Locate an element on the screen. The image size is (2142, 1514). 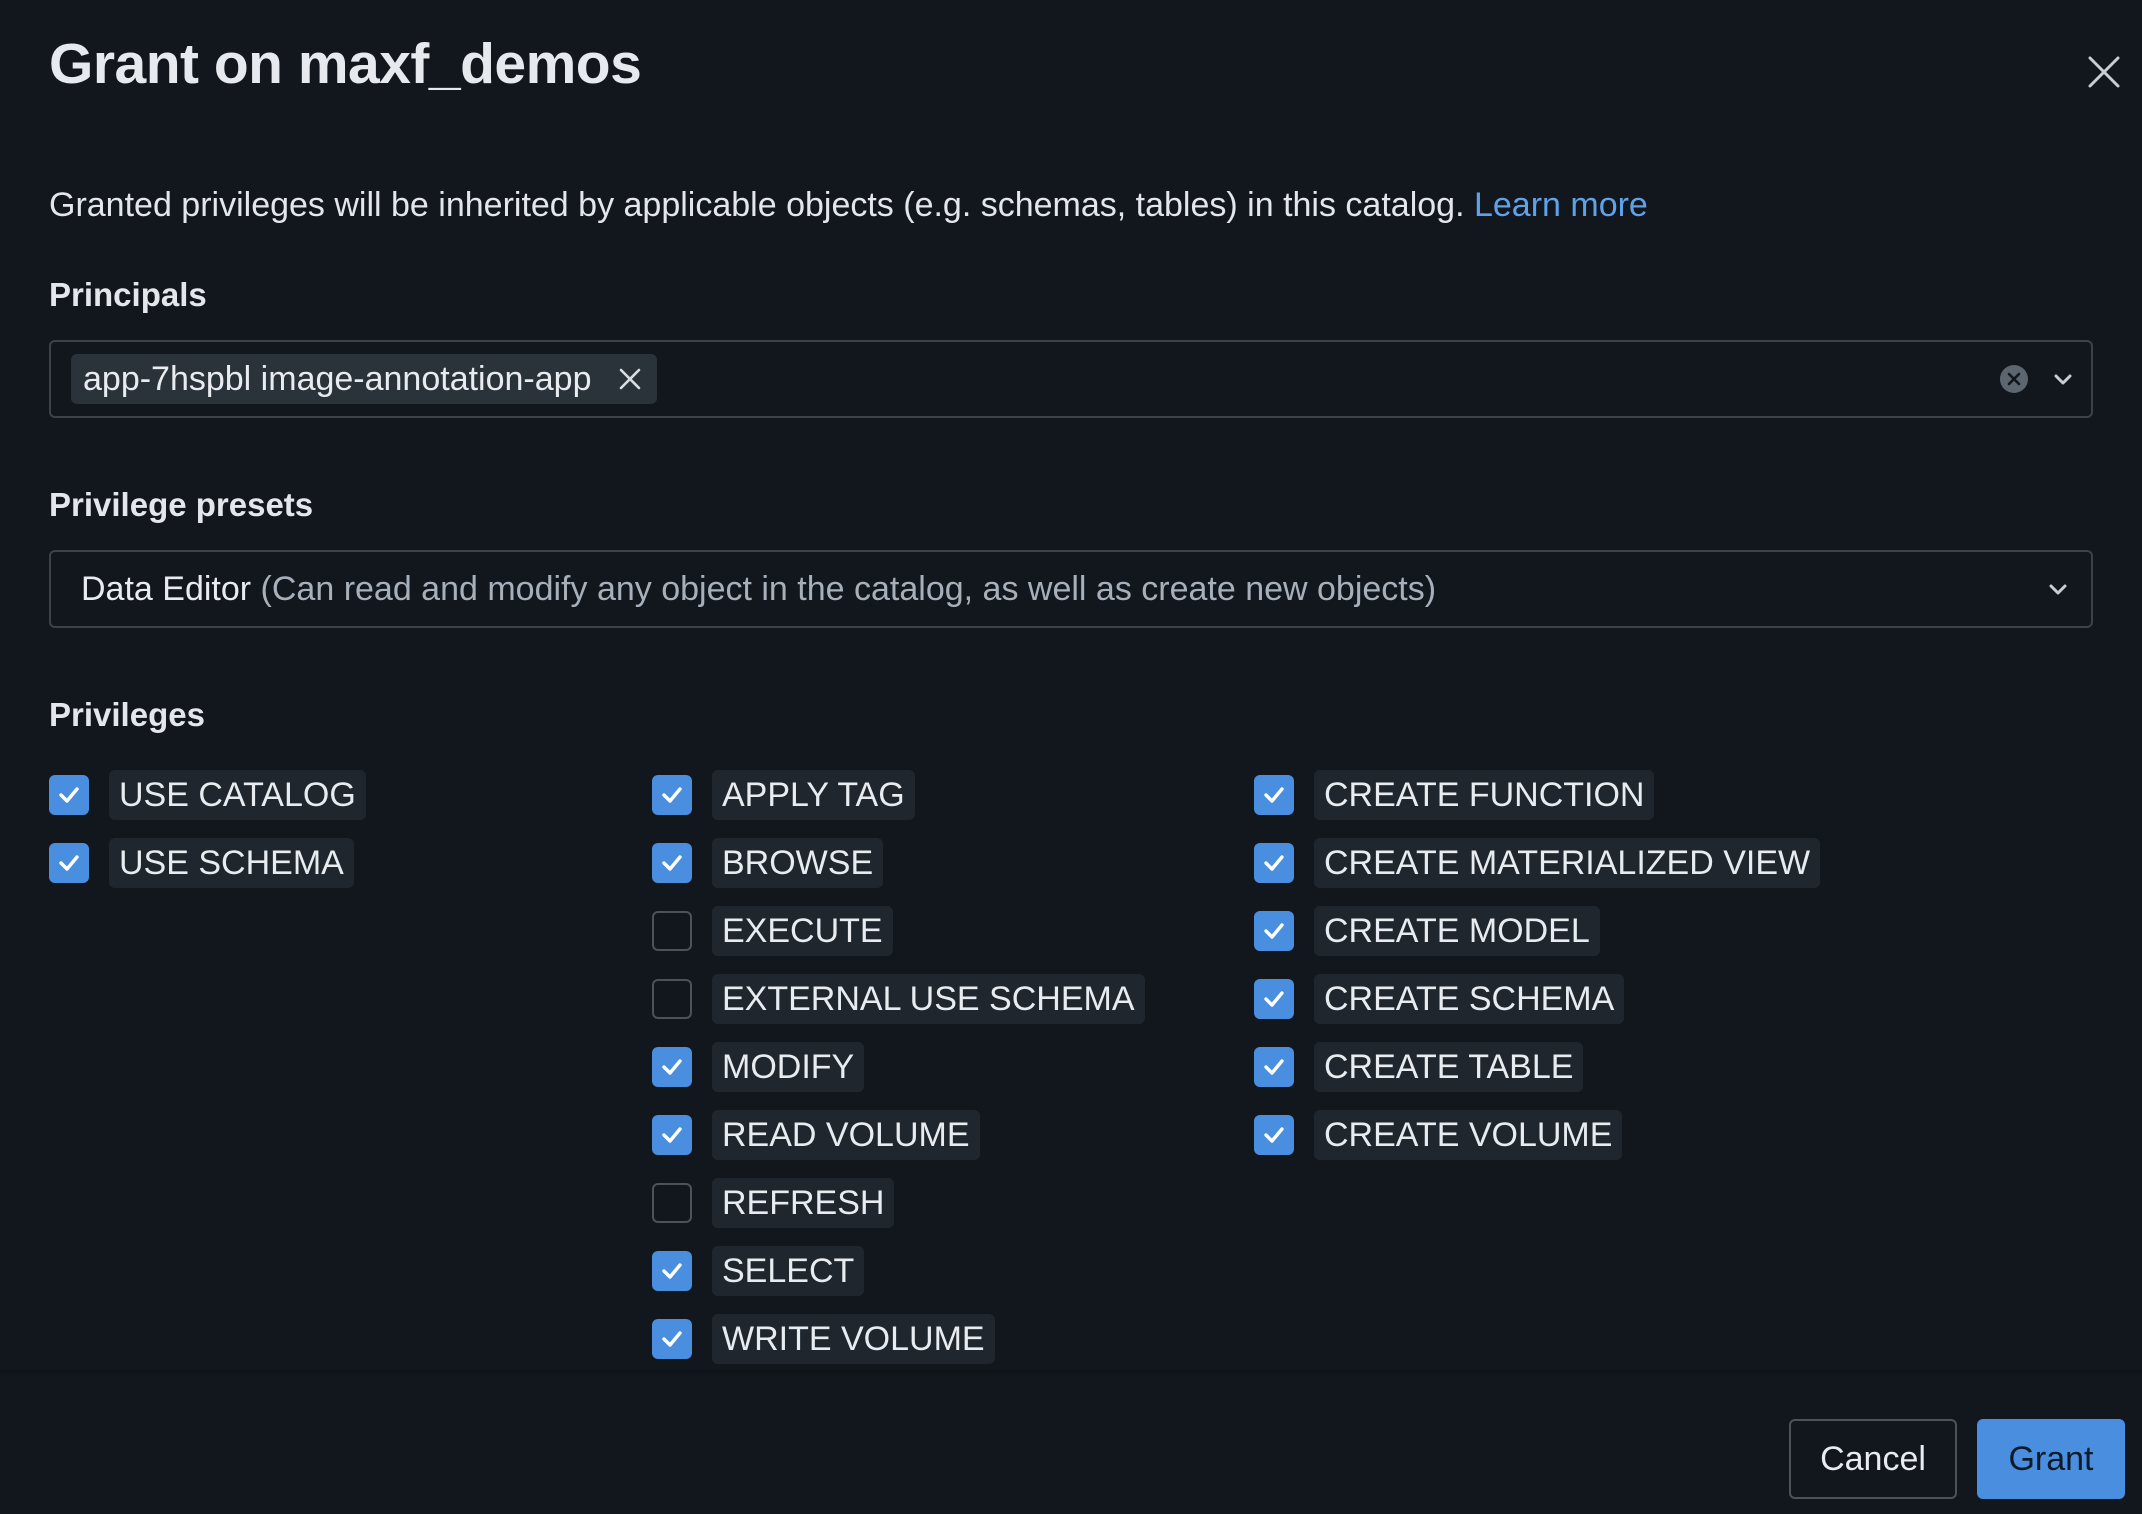
privilege-item: USE SCHEMA is located at coordinates (201, 863).